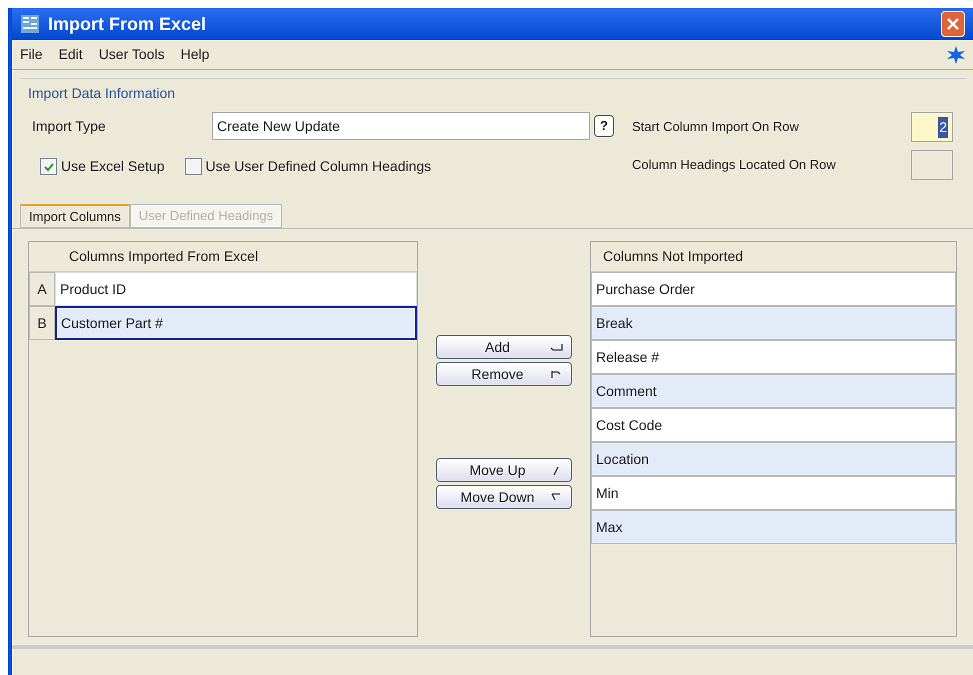 This screenshot has width=973, height=675. Describe the element at coordinates (715, 127) in the screenshot. I see `field-label: Start Column Import On Row` at that location.